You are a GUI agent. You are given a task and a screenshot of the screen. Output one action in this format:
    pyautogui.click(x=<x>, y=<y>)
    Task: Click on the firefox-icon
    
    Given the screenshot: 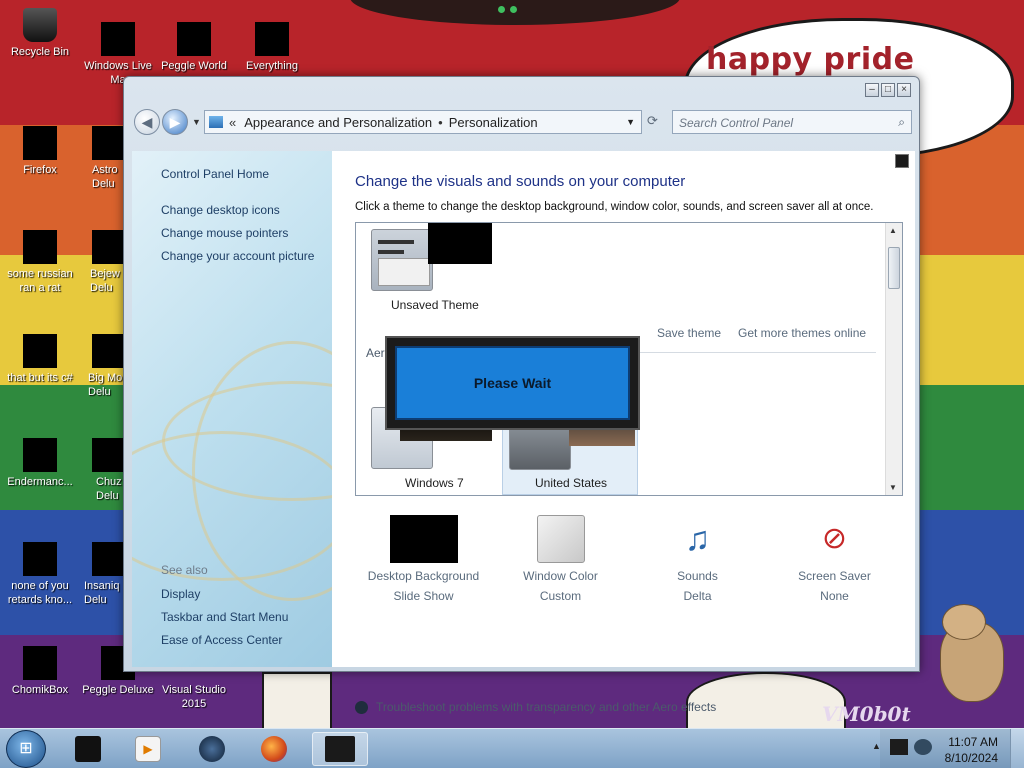 What is the action you would take?
    pyautogui.click(x=274, y=749)
    